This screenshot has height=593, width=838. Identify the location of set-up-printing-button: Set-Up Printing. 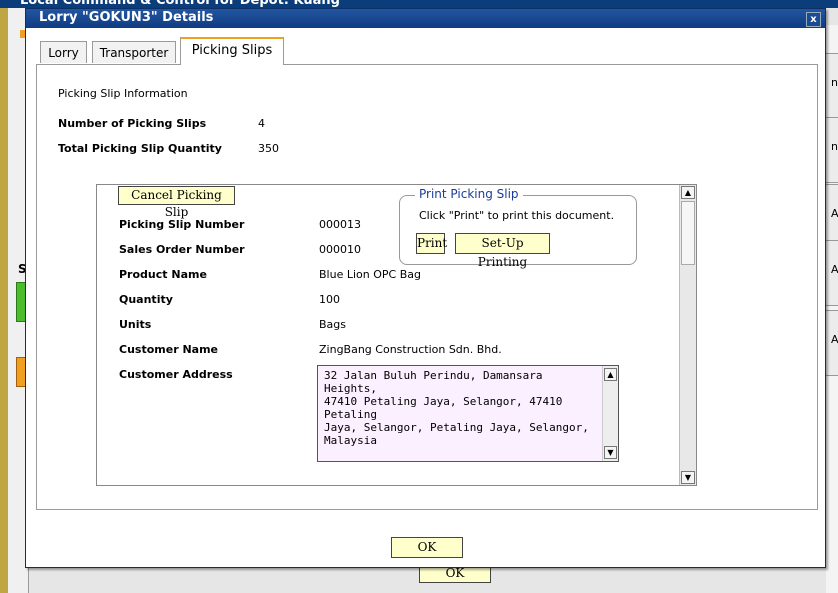
(502, 251).